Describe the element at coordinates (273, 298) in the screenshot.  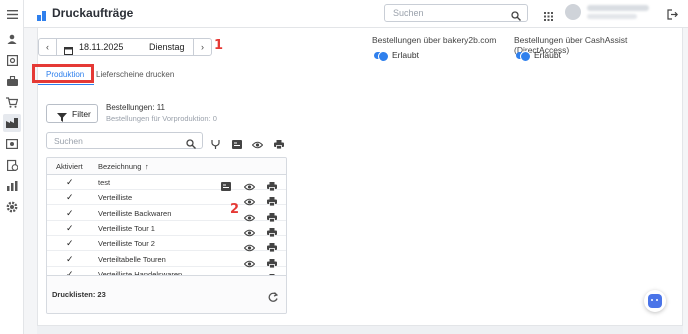
I see `refresh-icon` at that location.